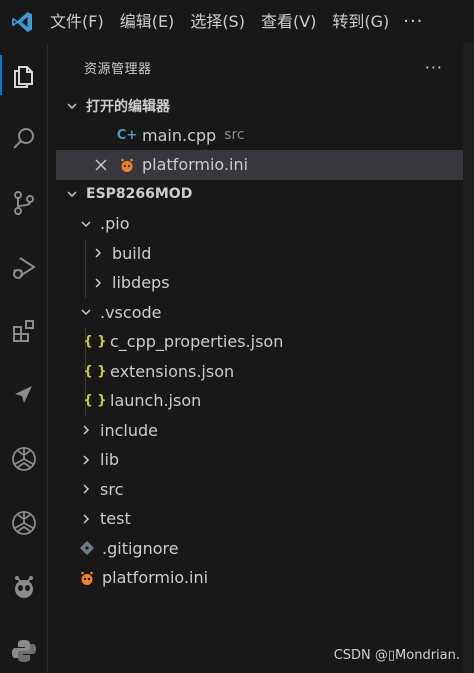  Describe the element at coordinates (156, 401) in the screenshot. I see `tree-item-label: launch.json` at that location.